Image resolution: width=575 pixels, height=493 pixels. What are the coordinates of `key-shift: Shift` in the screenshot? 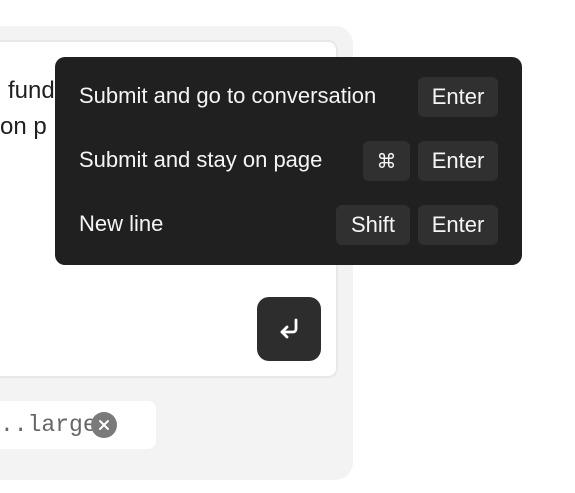 It's located at (373, 225).